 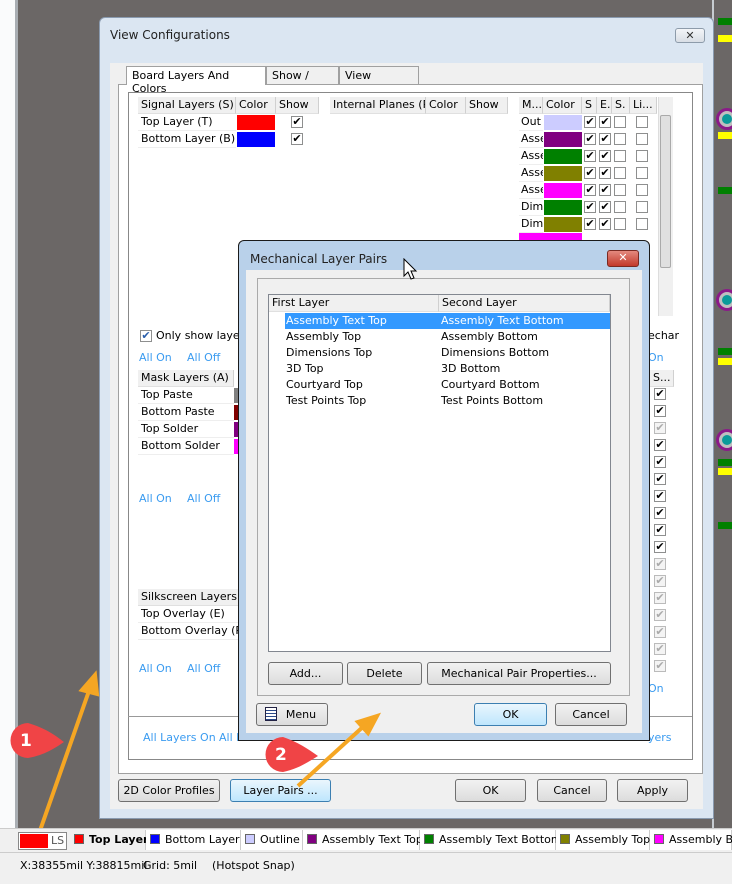 I want to click on ls-label: LS, so click(x=58, y=840).